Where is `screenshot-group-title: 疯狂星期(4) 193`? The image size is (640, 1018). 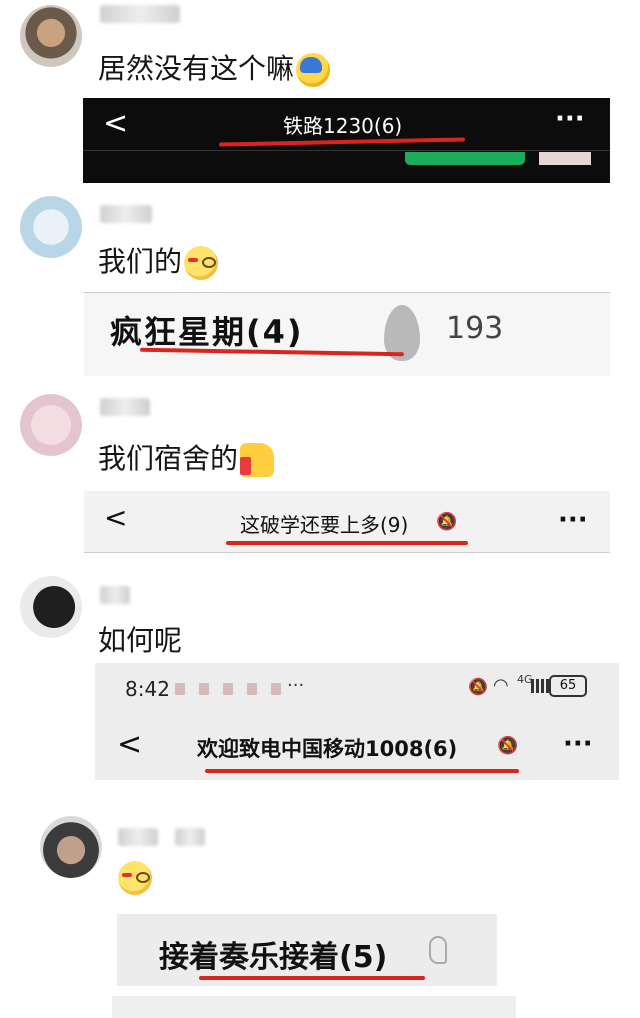
screenshot-group-title: 疯狂星期(4) 193 is located at coordinates (347, 334).